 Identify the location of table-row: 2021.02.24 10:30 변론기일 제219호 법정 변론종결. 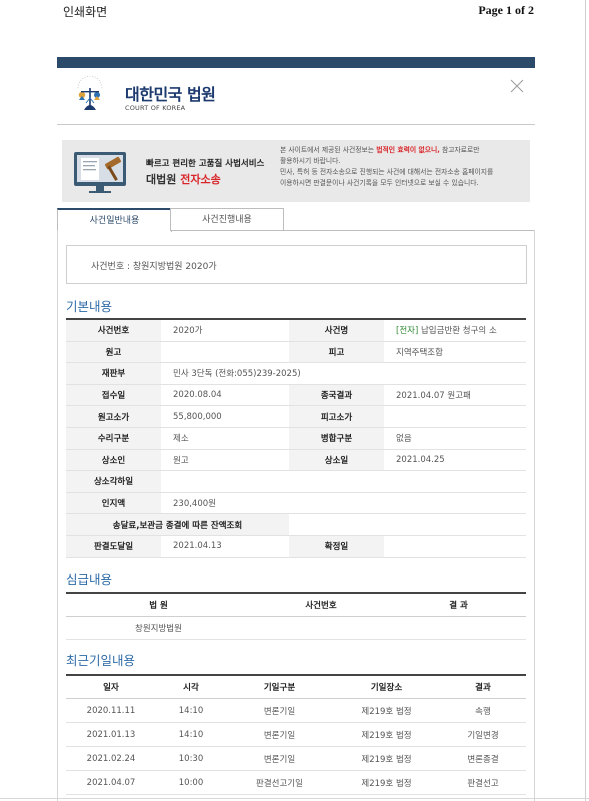
(296, 758).